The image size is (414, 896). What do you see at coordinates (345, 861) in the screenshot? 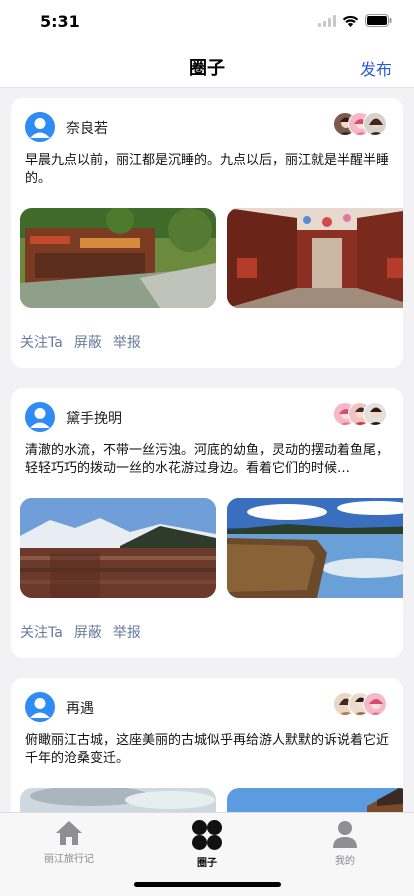
I see `tab-label: 我的` at bounding box center [345, 861].